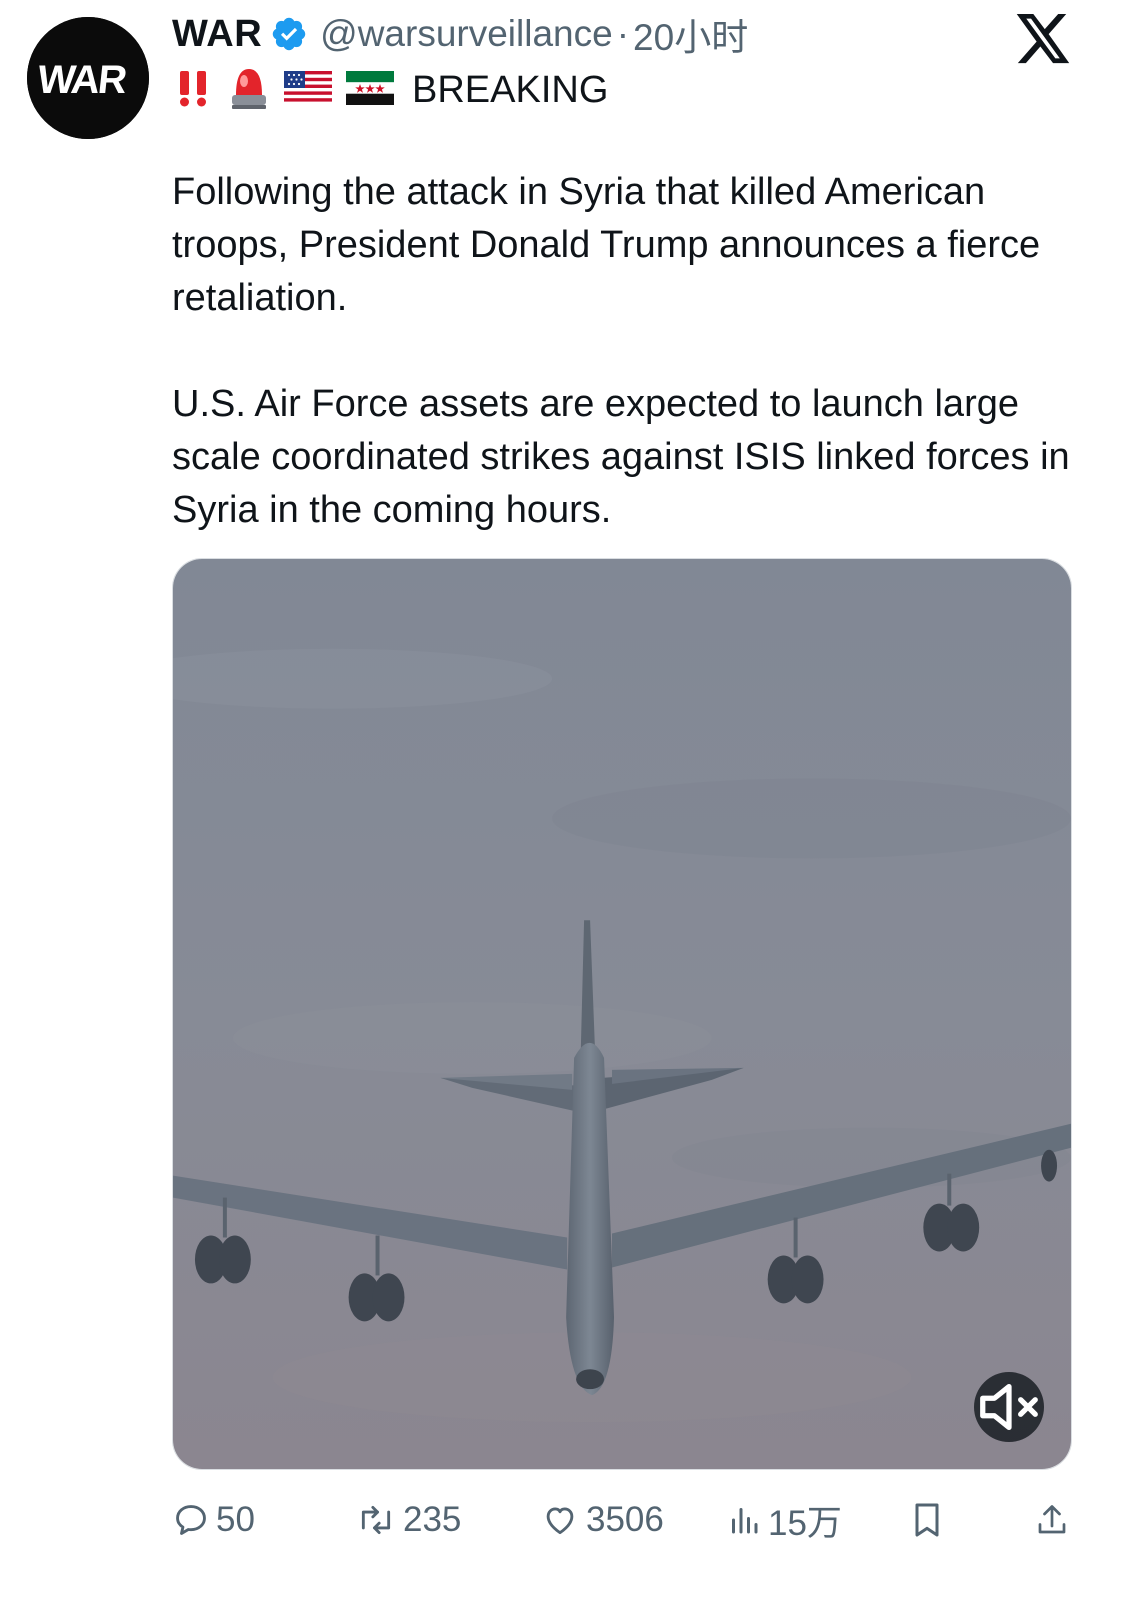 This screenshot has width=1125, height=1605. I want to click on tweet-timestamp: 20小时, so click(690, 34).